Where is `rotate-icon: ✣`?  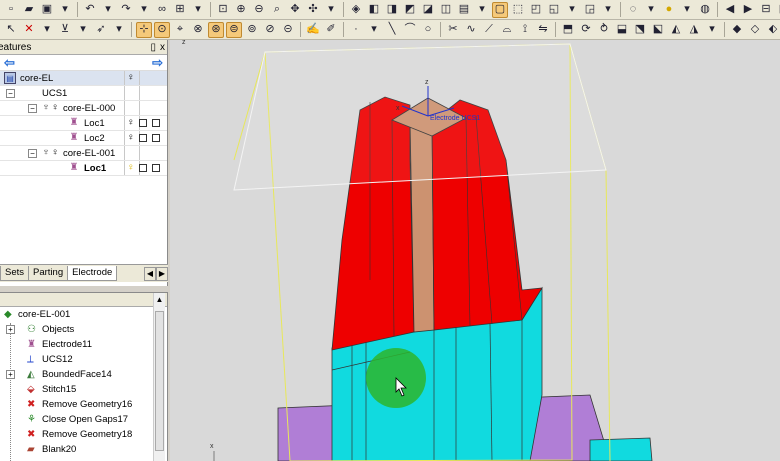 rotate-icon: ✣ is located at coordinates (313, 10).